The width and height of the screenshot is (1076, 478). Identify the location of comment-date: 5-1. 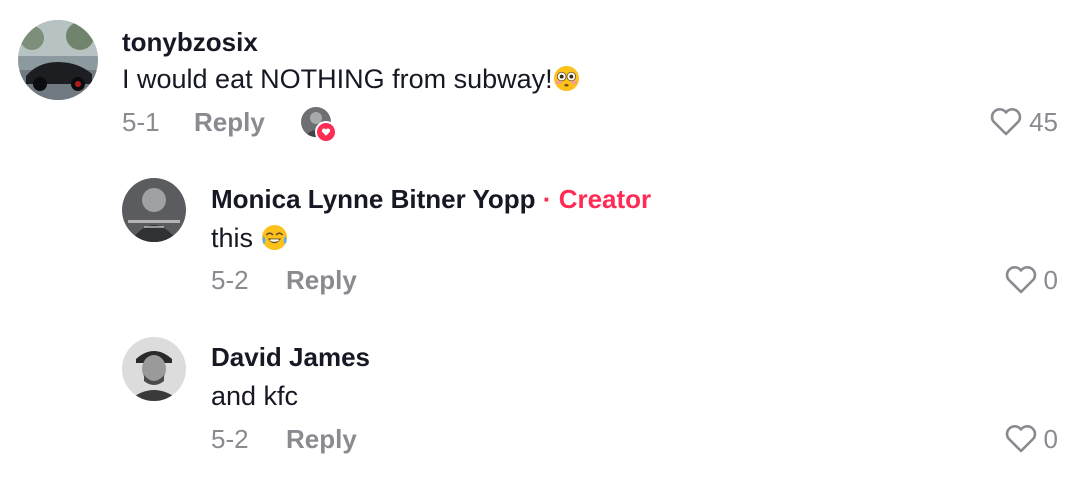
(141, 122).